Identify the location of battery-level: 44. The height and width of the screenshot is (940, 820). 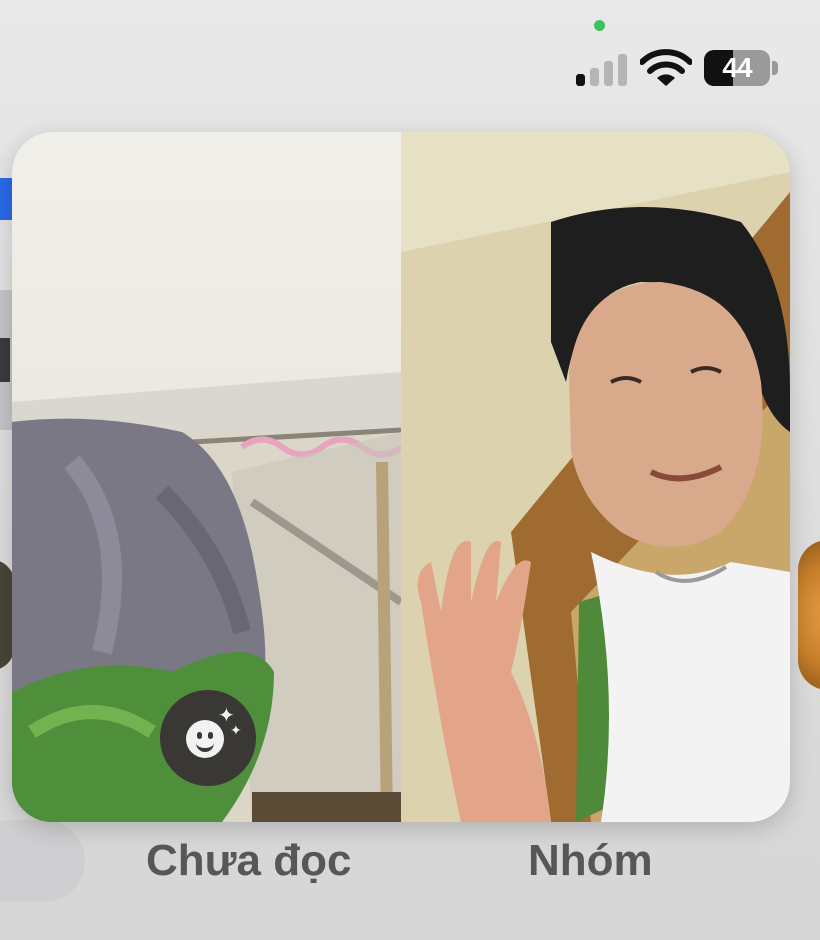
(737, 67).